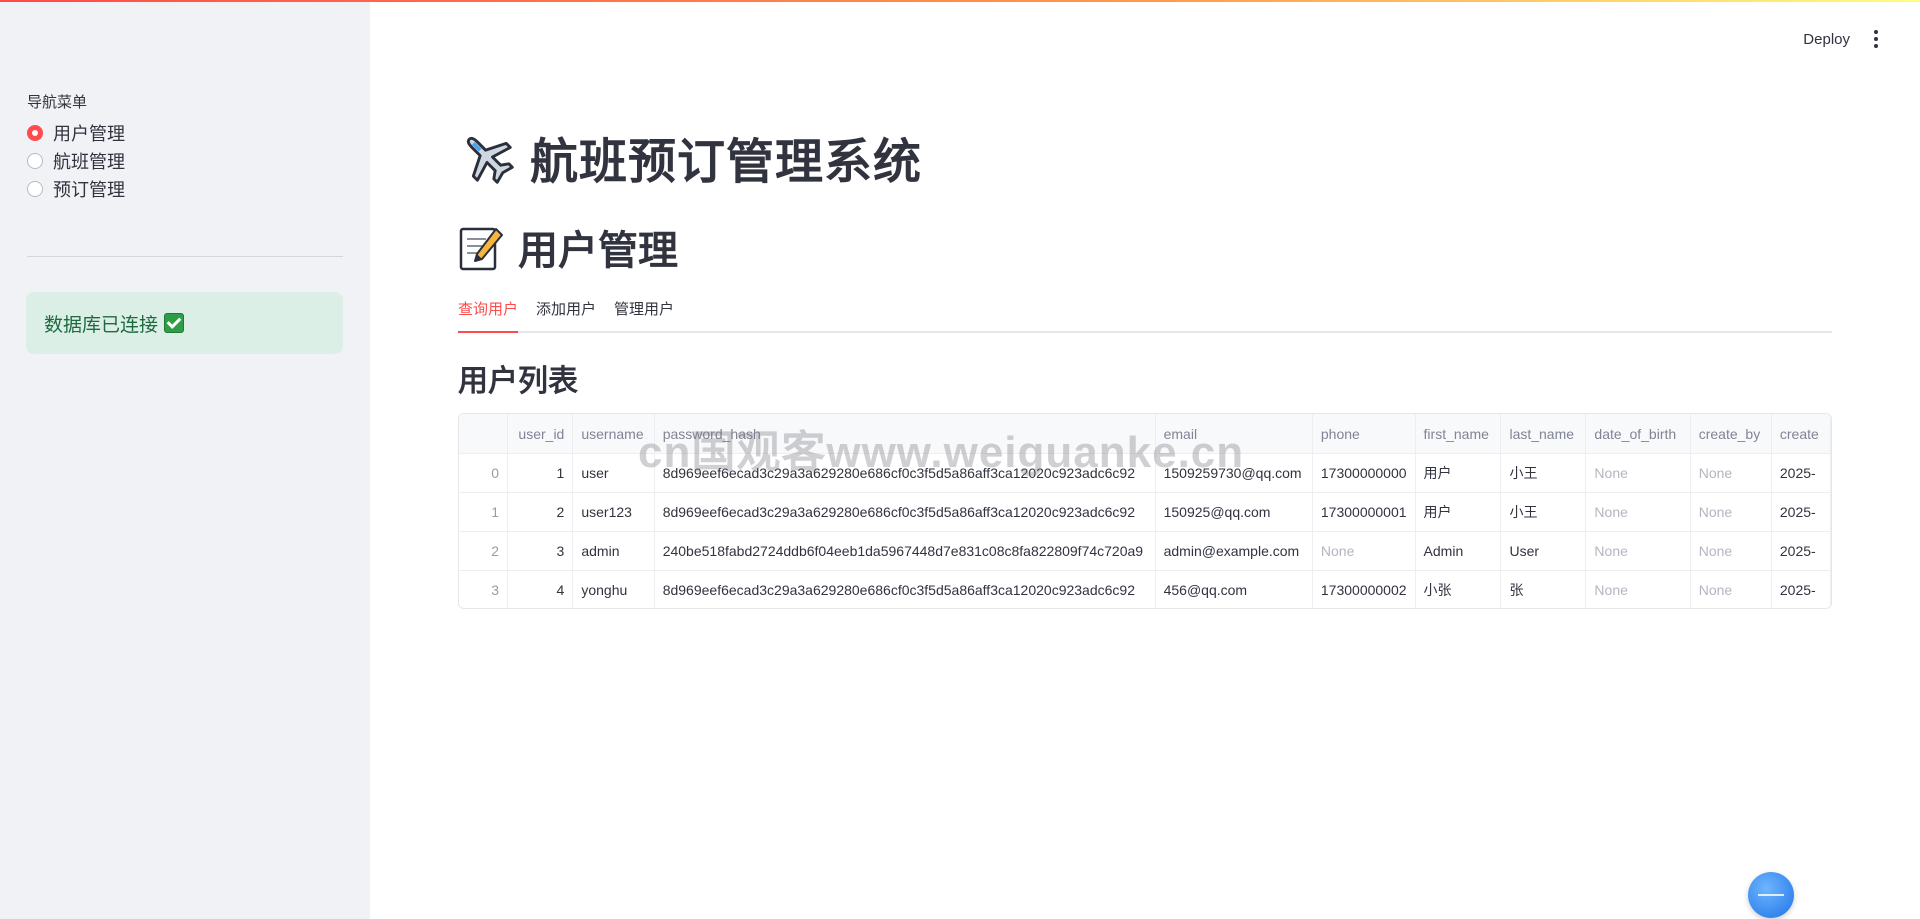  I want to click on page-title: 航班预订管理系统, so click(726, 162).